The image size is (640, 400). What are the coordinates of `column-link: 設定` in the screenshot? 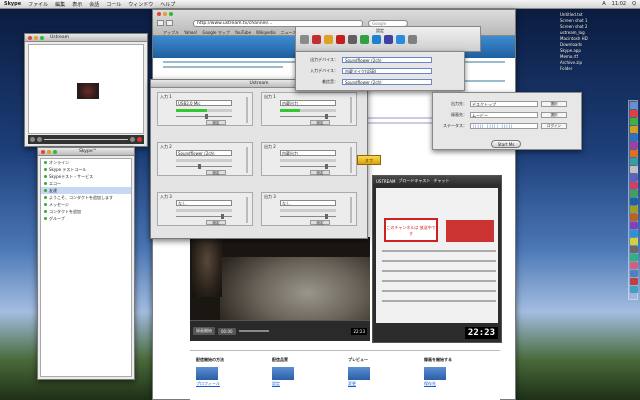 It's located at (307, 384).